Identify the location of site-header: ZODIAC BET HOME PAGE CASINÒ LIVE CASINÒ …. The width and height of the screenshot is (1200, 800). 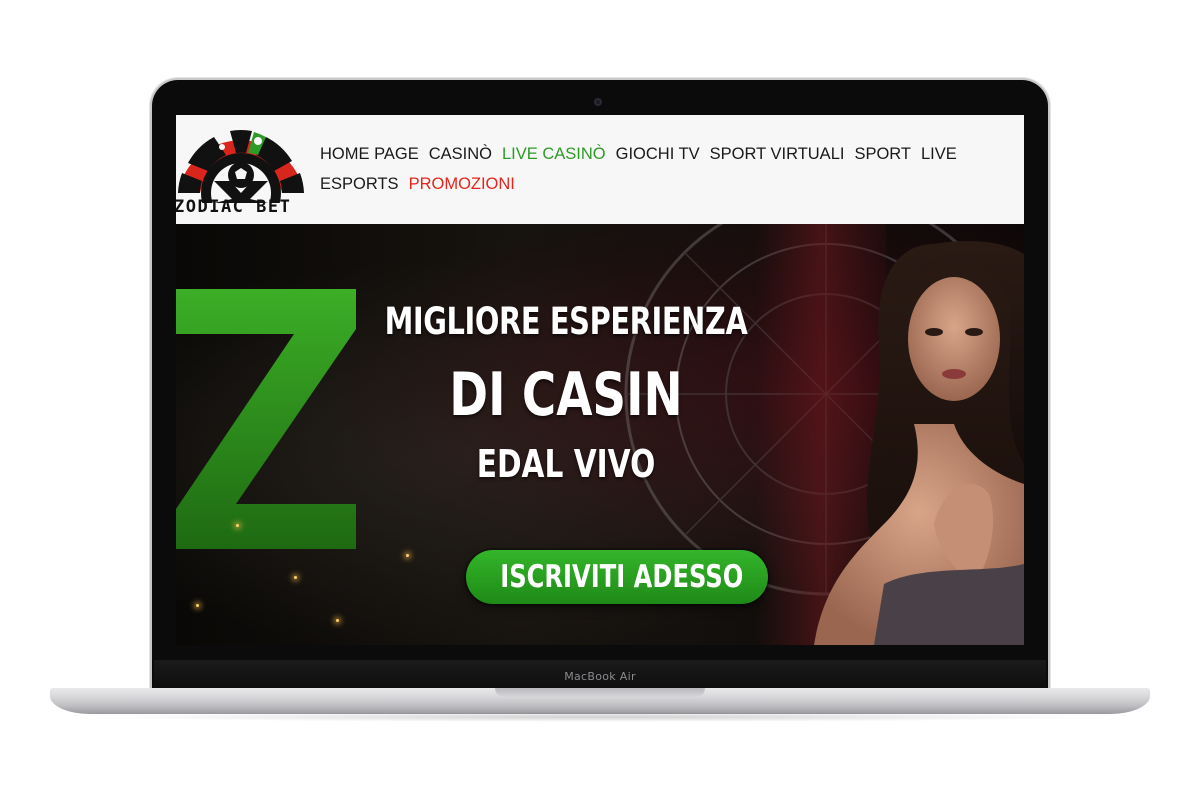
(600, 169).